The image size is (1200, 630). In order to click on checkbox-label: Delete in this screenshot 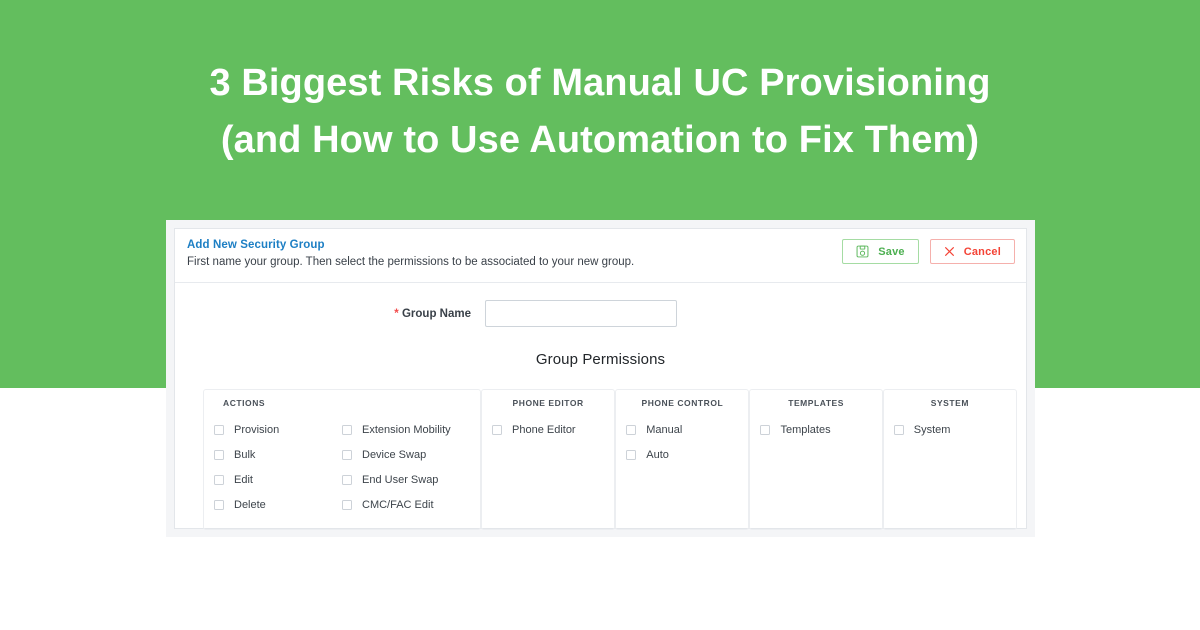, I will do `click(250, 504)`.